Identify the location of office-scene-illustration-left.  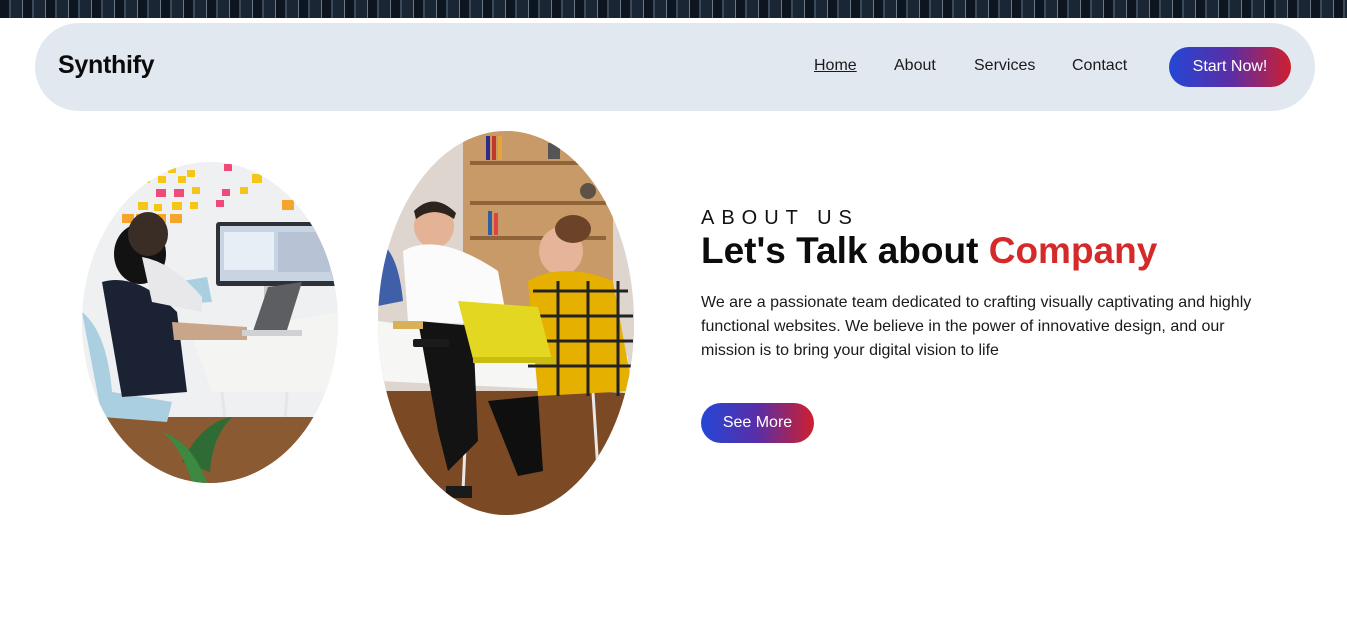
(210, 322).